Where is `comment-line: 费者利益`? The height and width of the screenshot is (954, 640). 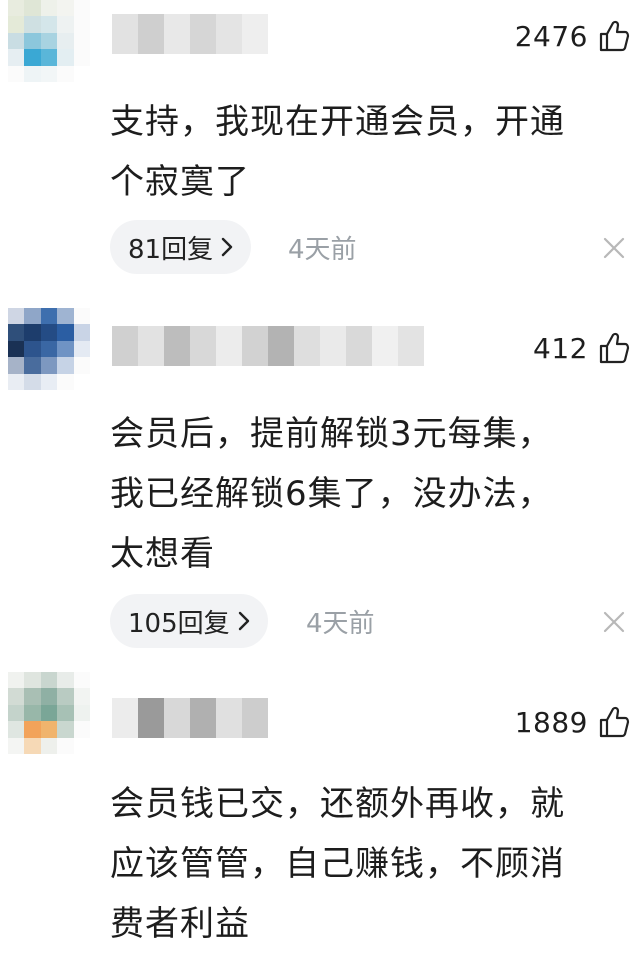 comment-line: 费者利益 is located at coordinates (180, 924).